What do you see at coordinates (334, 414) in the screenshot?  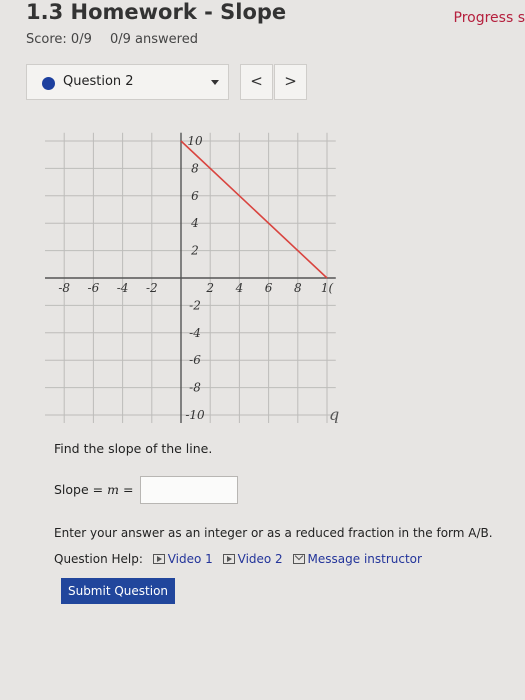 I see `handwritten-mark: q` at bounding box center [334, 414].